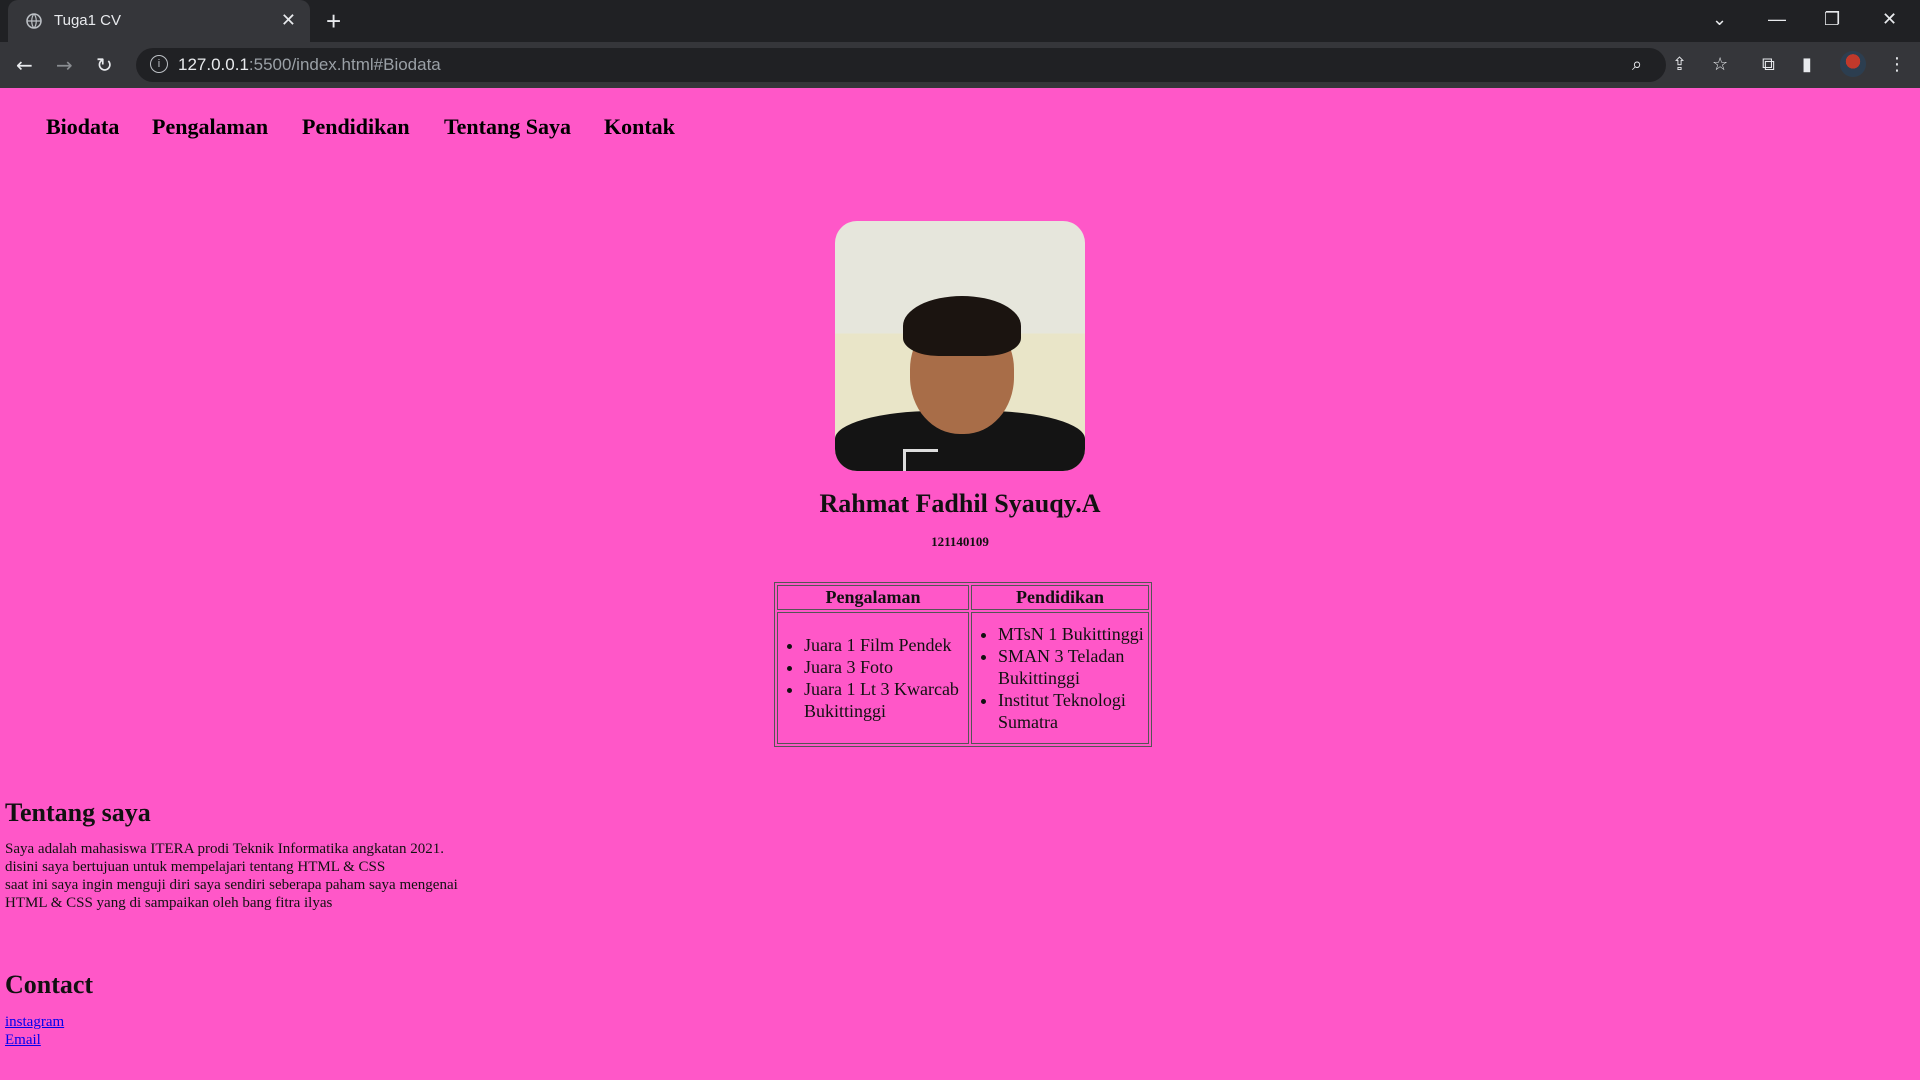 The height and width of the screenshot is (1080, 1920). What do you see at coordinates (1720, 64) in the screenshot?
I see `bookmark-star-icon: ☆` at bounding box center [1720, 64].